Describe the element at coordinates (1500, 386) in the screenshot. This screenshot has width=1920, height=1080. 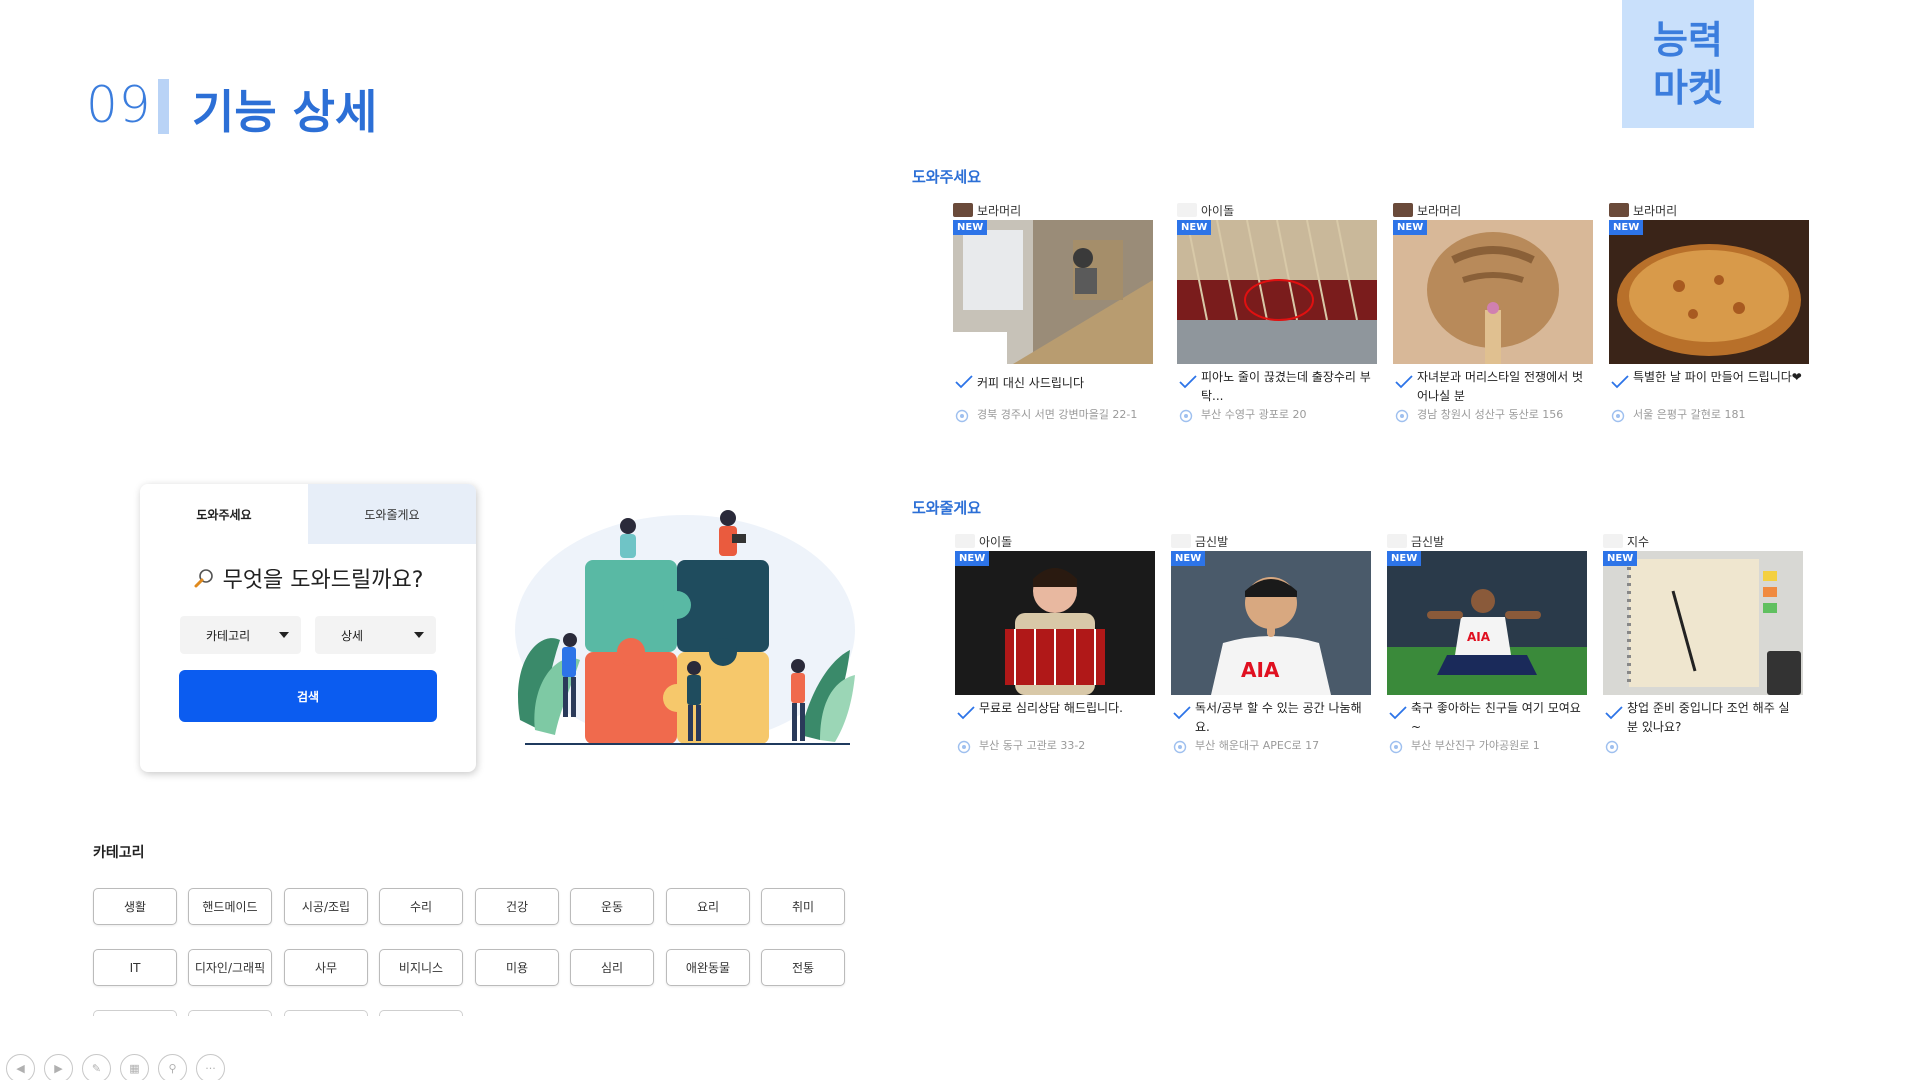
I see `card-description: 자녀분과 머리스타일 전쟁에서 벗어나실 분` at that location.